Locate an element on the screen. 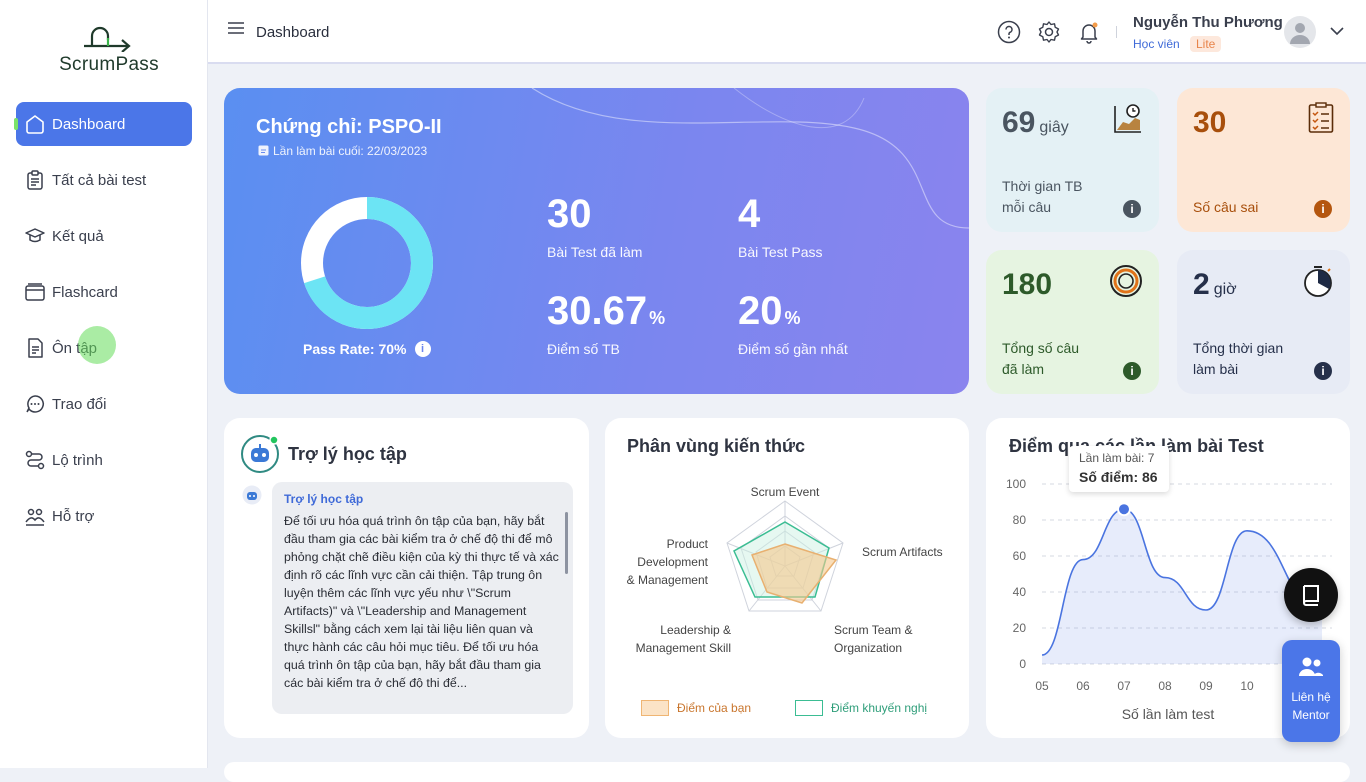 This screenshot has height=782, width=1366. legend-your-score: Điểm của bạn is located at coordinates (696, 708).